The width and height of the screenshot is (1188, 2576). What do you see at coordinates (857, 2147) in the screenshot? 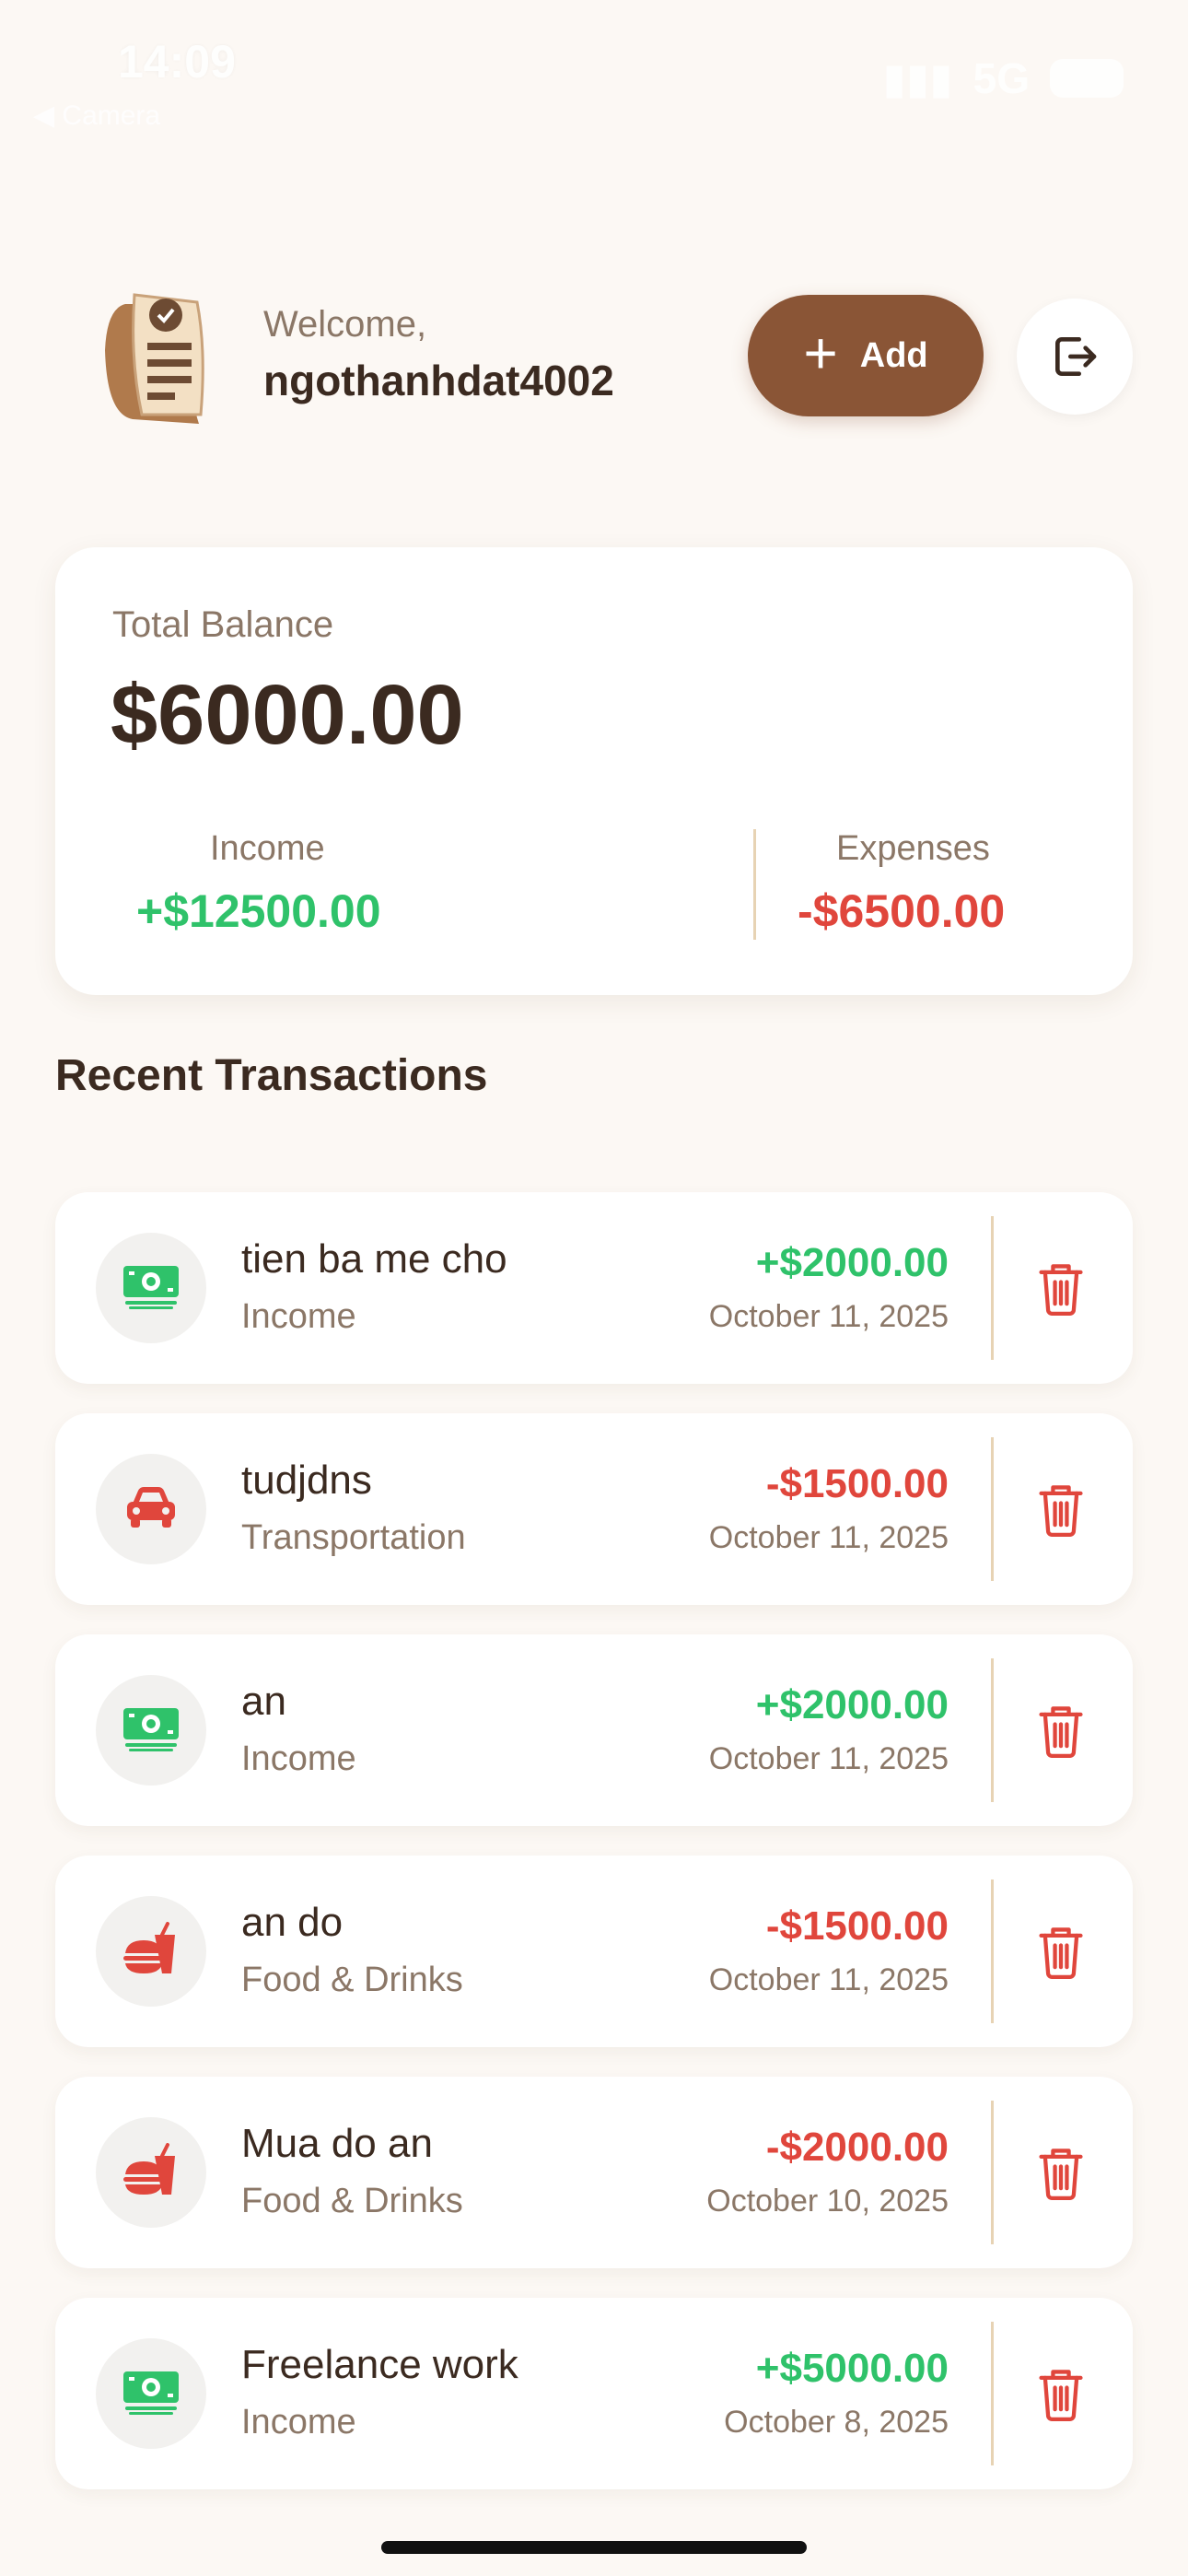
I see `transaction-amount: -$2000.00` at bounding box center [857, 2147].